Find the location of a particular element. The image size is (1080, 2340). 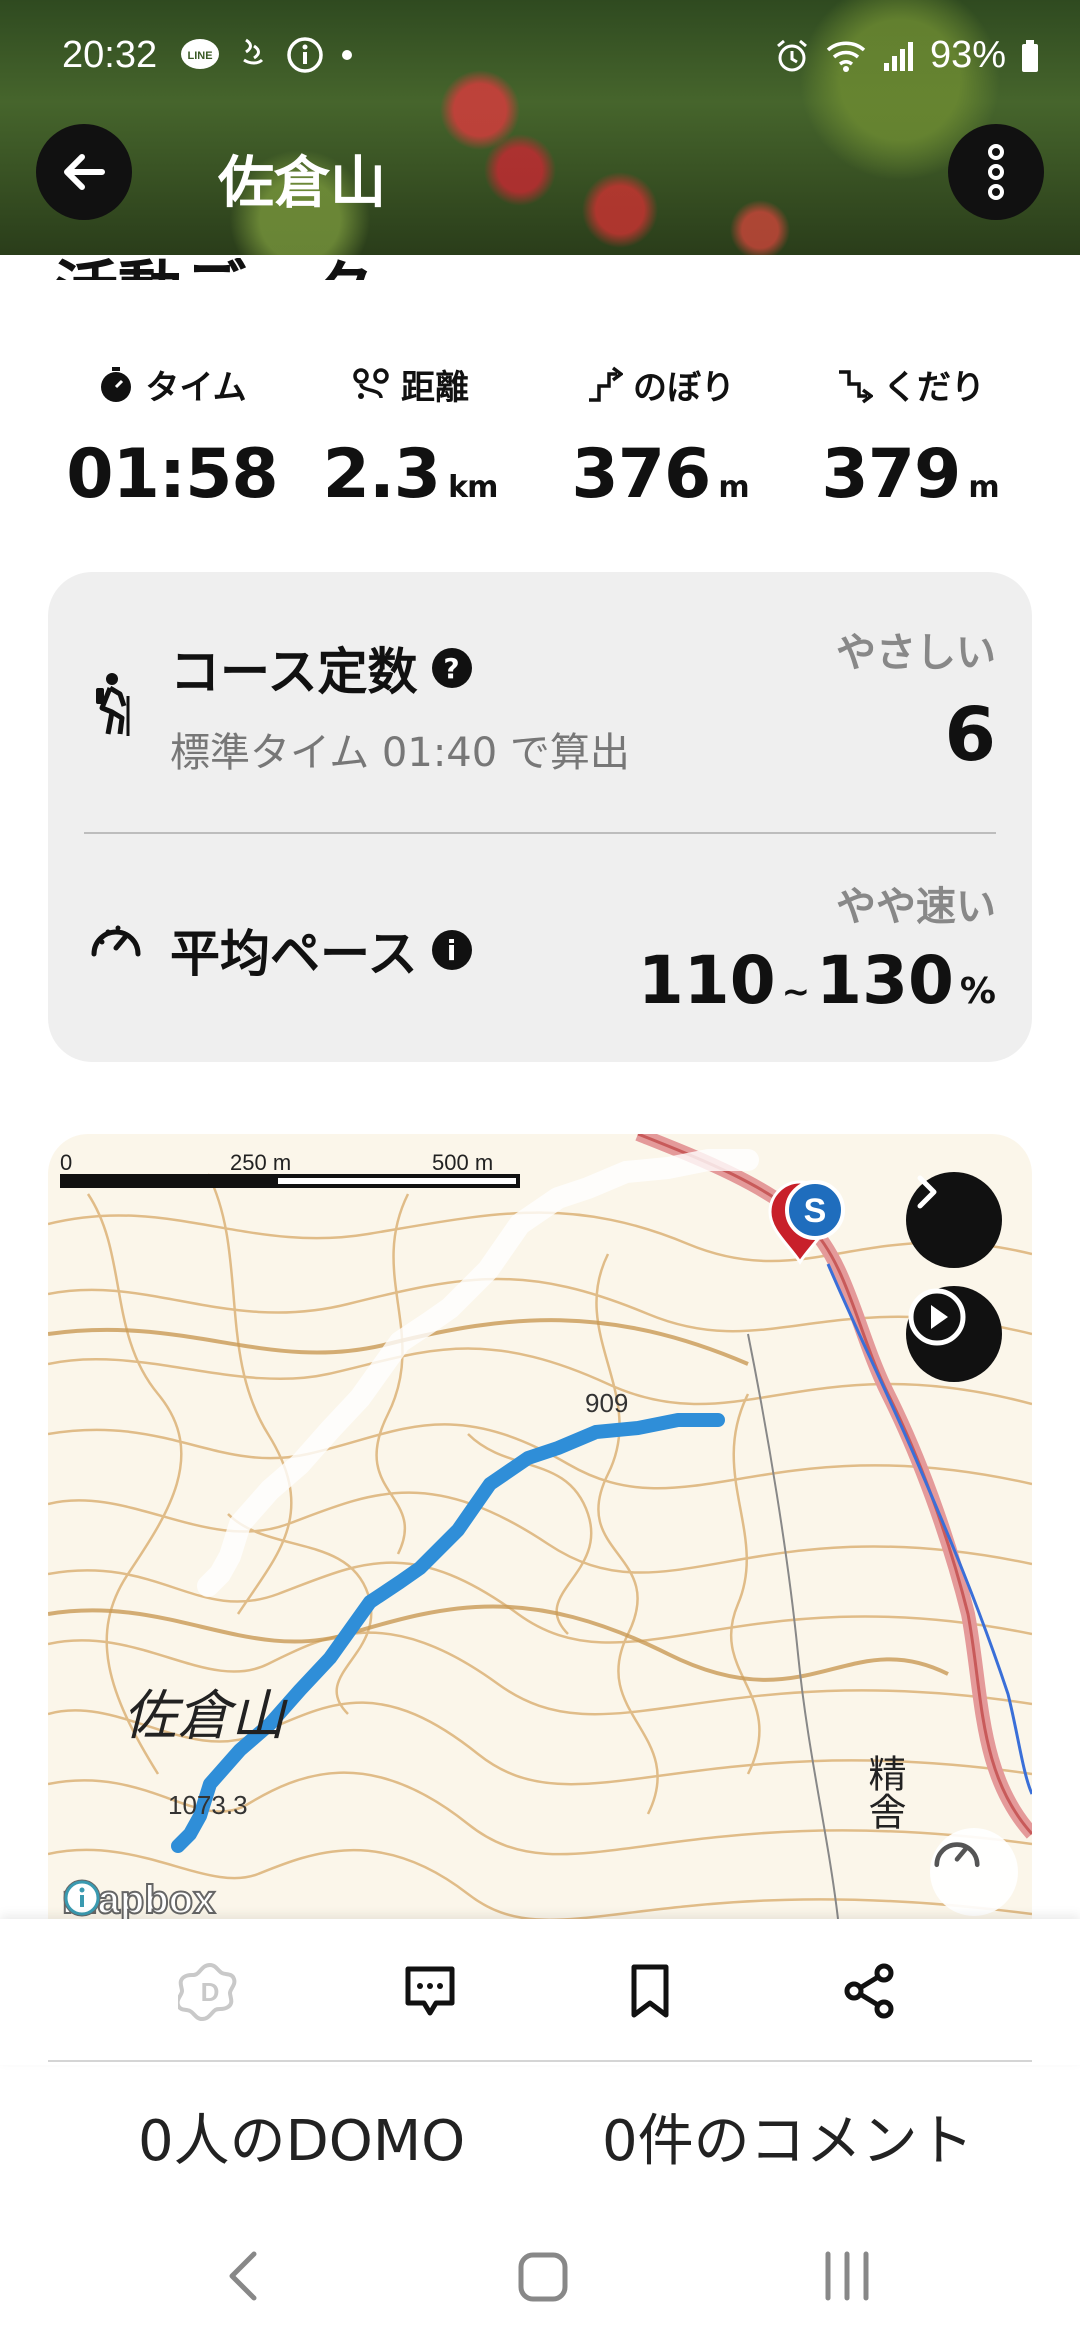

stat-descent-value: 379 is located at coordinates (891, 474).